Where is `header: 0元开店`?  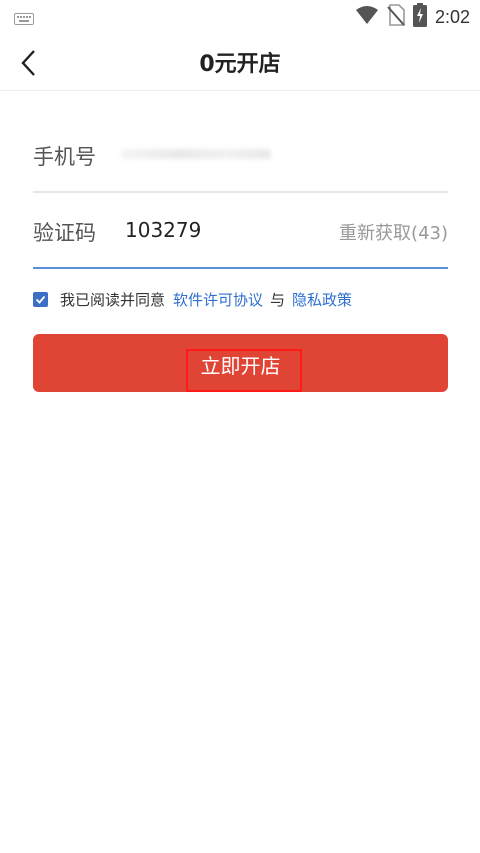
header: 0元开店 is located at coordinates (240, 62).